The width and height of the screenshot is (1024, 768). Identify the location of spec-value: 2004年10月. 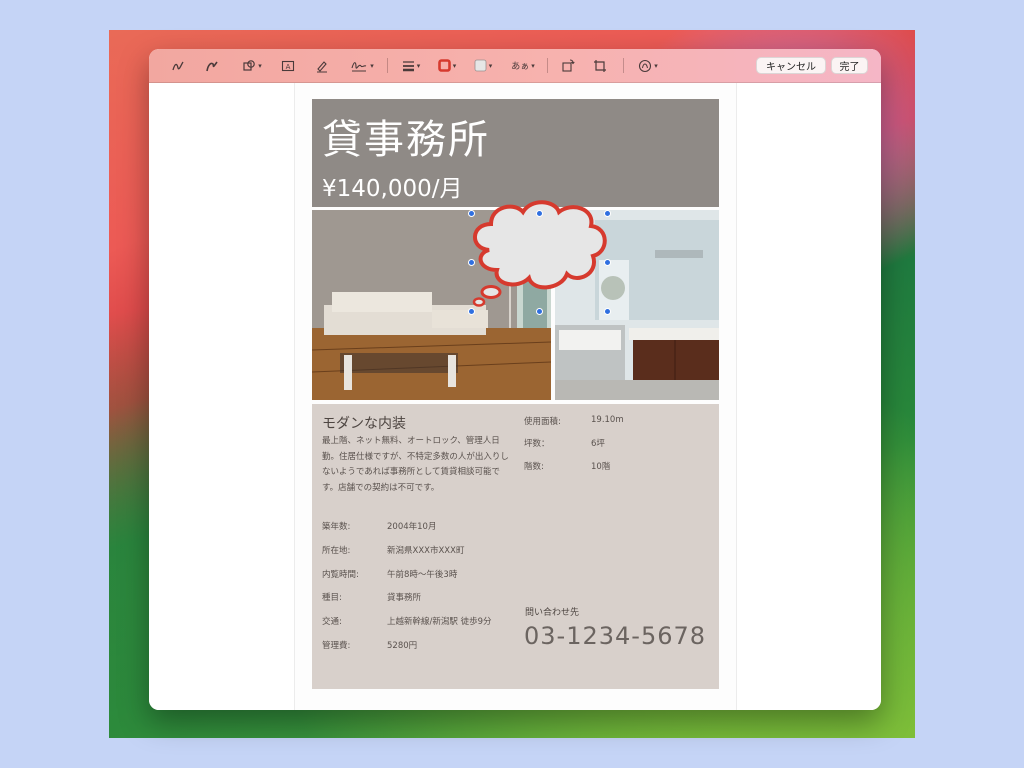
(412, 527).